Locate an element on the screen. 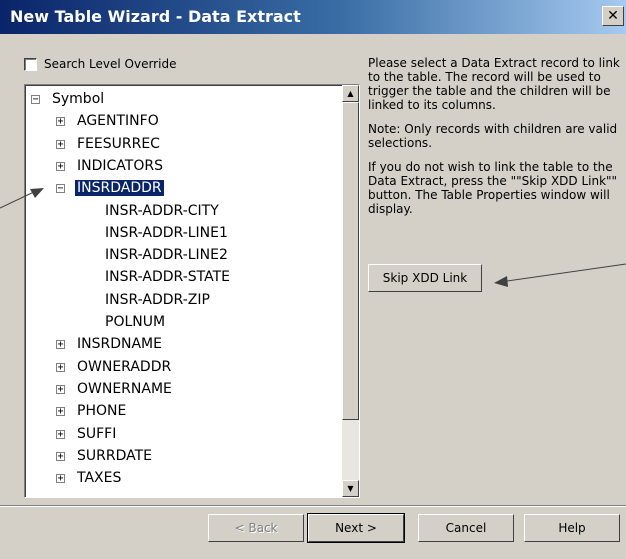 The width and height of the screenshot is (626, 559). tree-node-label: OWNERNAME is located at coordinates (124, 389).